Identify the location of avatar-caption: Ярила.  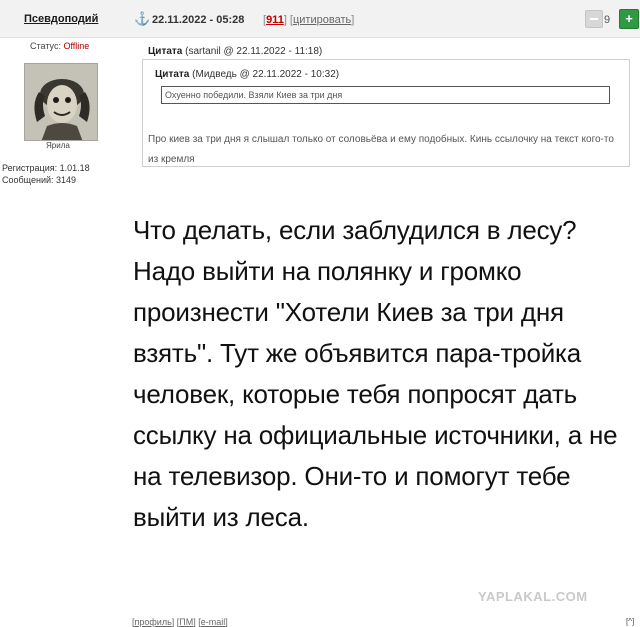
(58, 145).